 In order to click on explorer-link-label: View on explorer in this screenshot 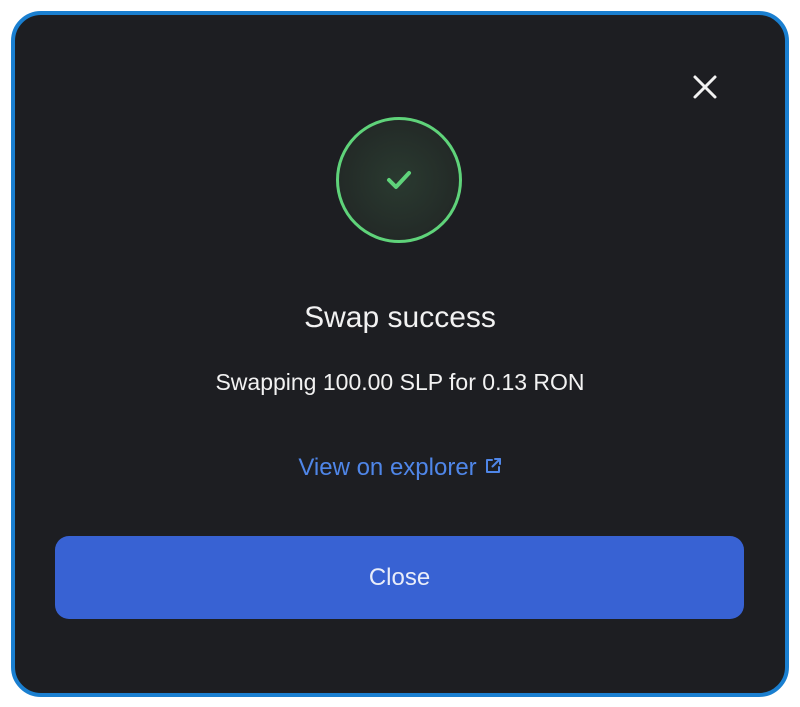, I will do `click(387, 467)`.